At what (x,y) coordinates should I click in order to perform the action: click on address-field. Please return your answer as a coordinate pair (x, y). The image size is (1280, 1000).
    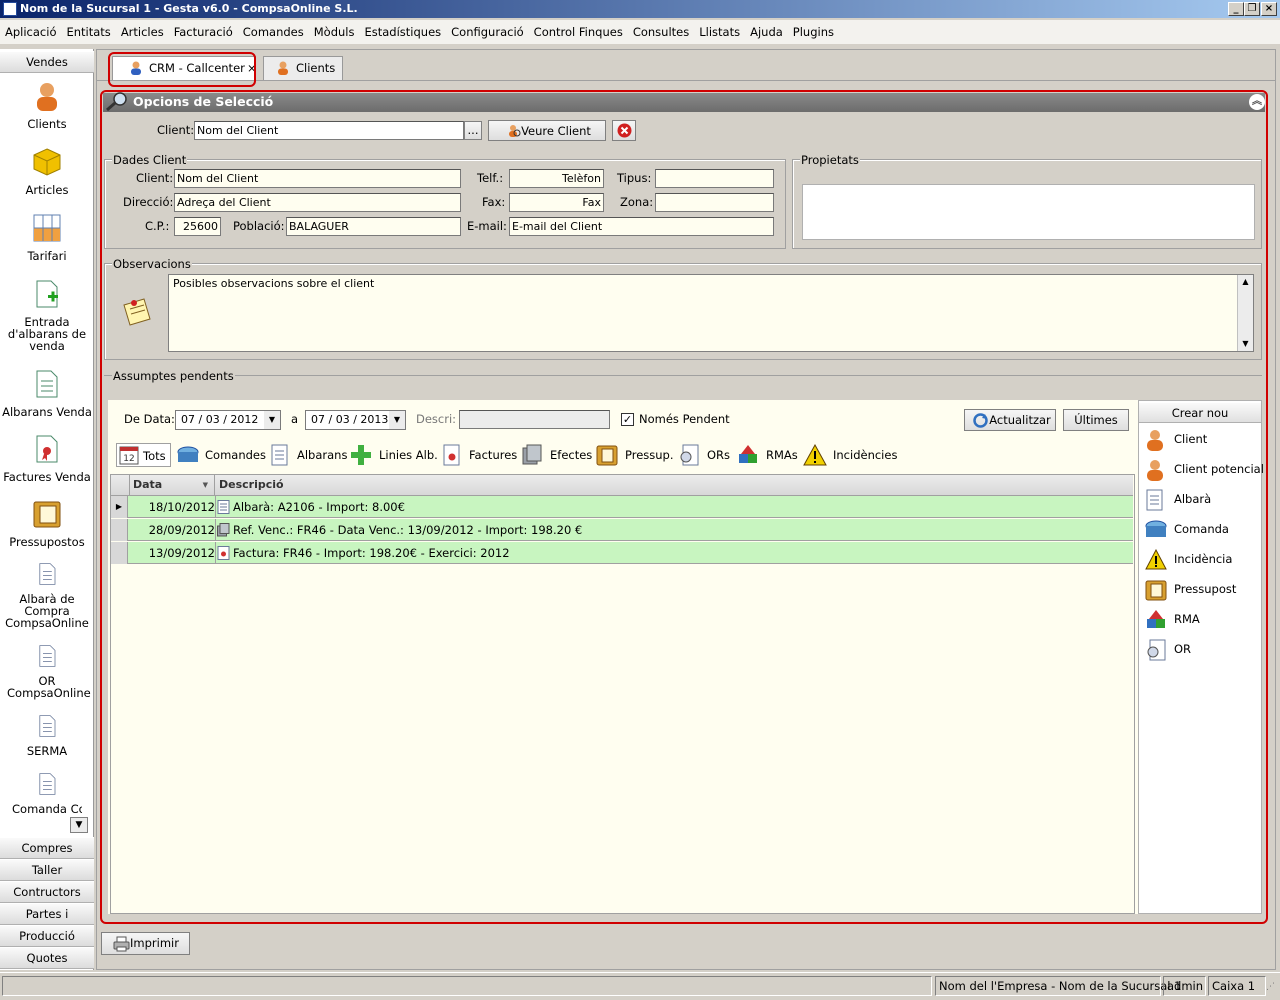
    Looking at the image, I should click on (317, 202).